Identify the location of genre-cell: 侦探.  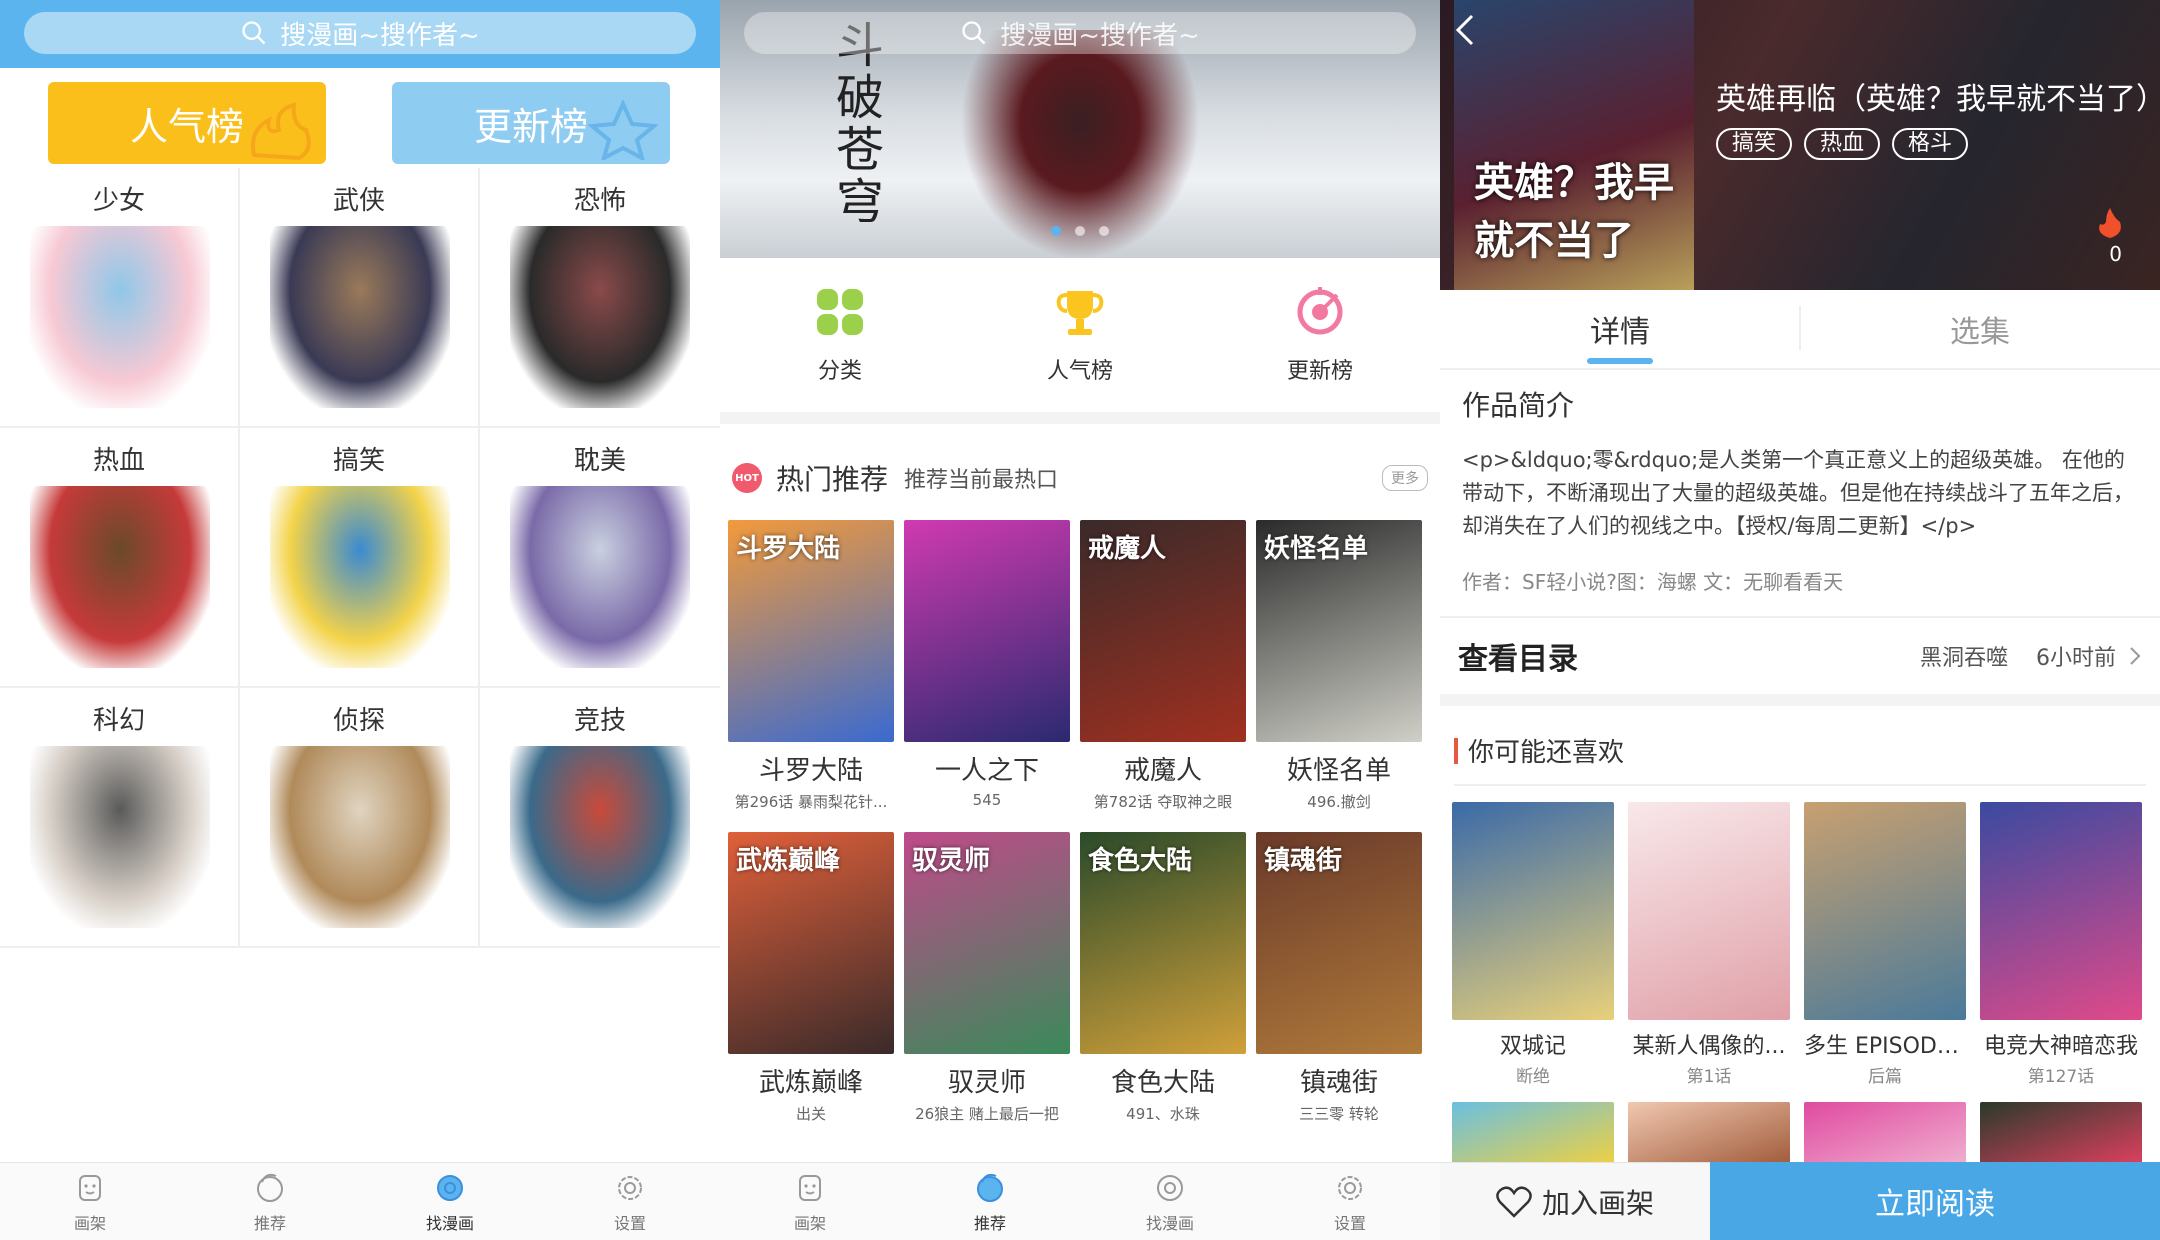
(360, 818).